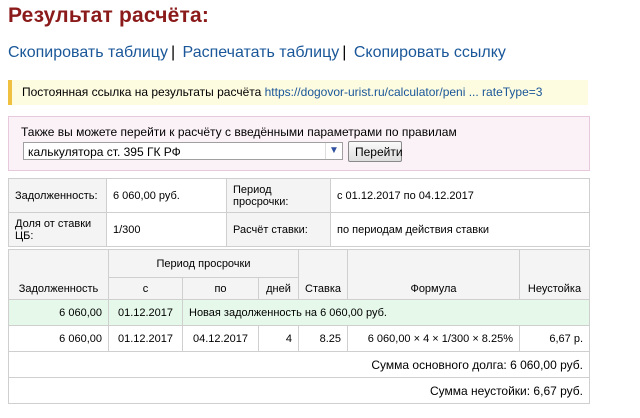 Image resolution: width=640 pixels, height=418 pixels. I want to click on go-button: Перейти, so click(375, 151).